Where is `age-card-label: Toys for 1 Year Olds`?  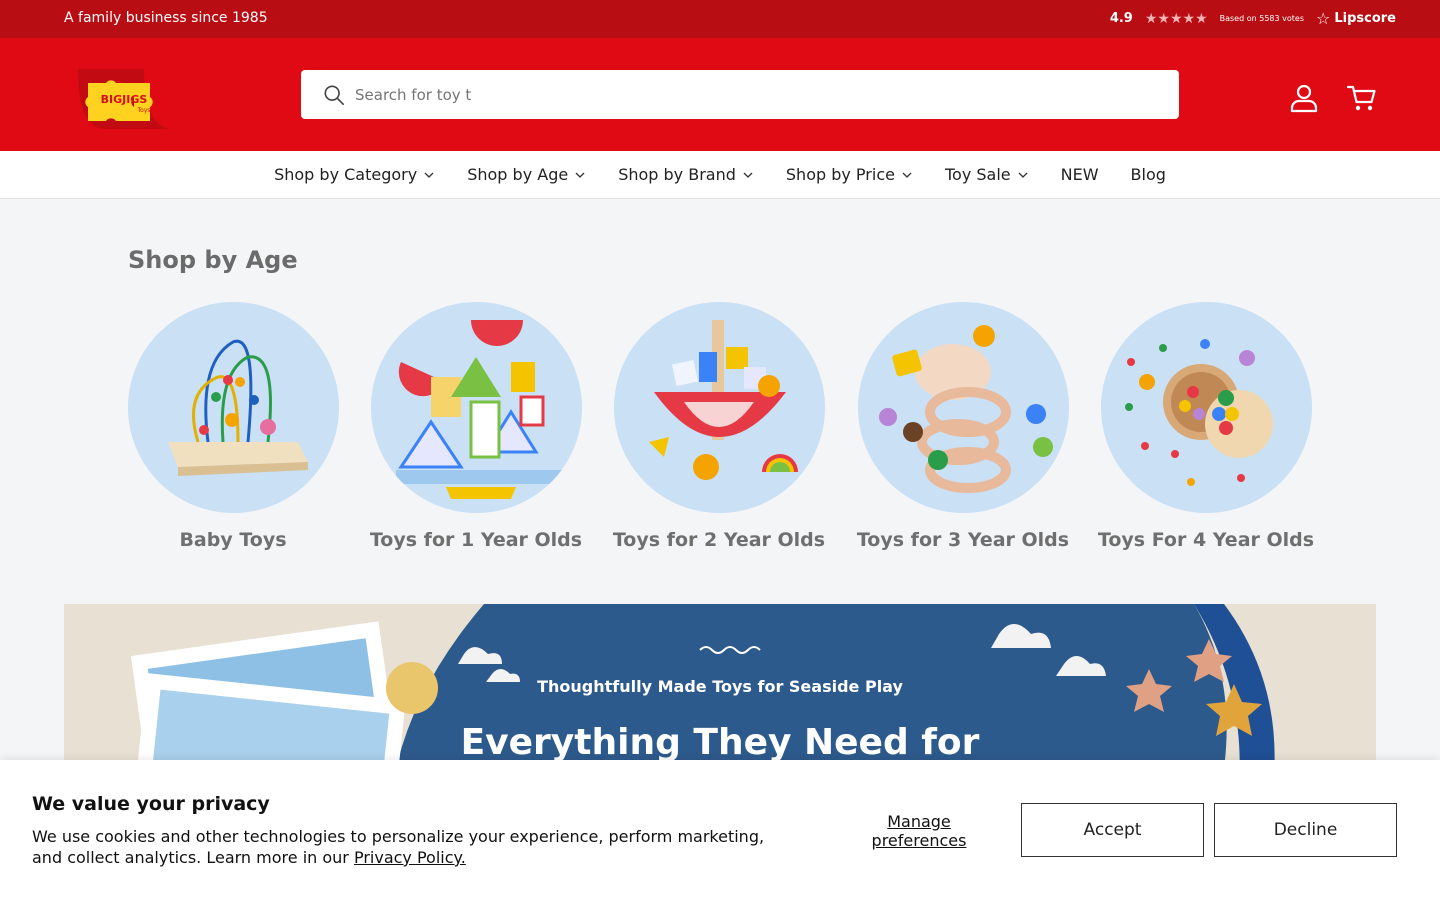 age-card-label: Toys for 1 Year Olds is located at coordinates (476, 540).